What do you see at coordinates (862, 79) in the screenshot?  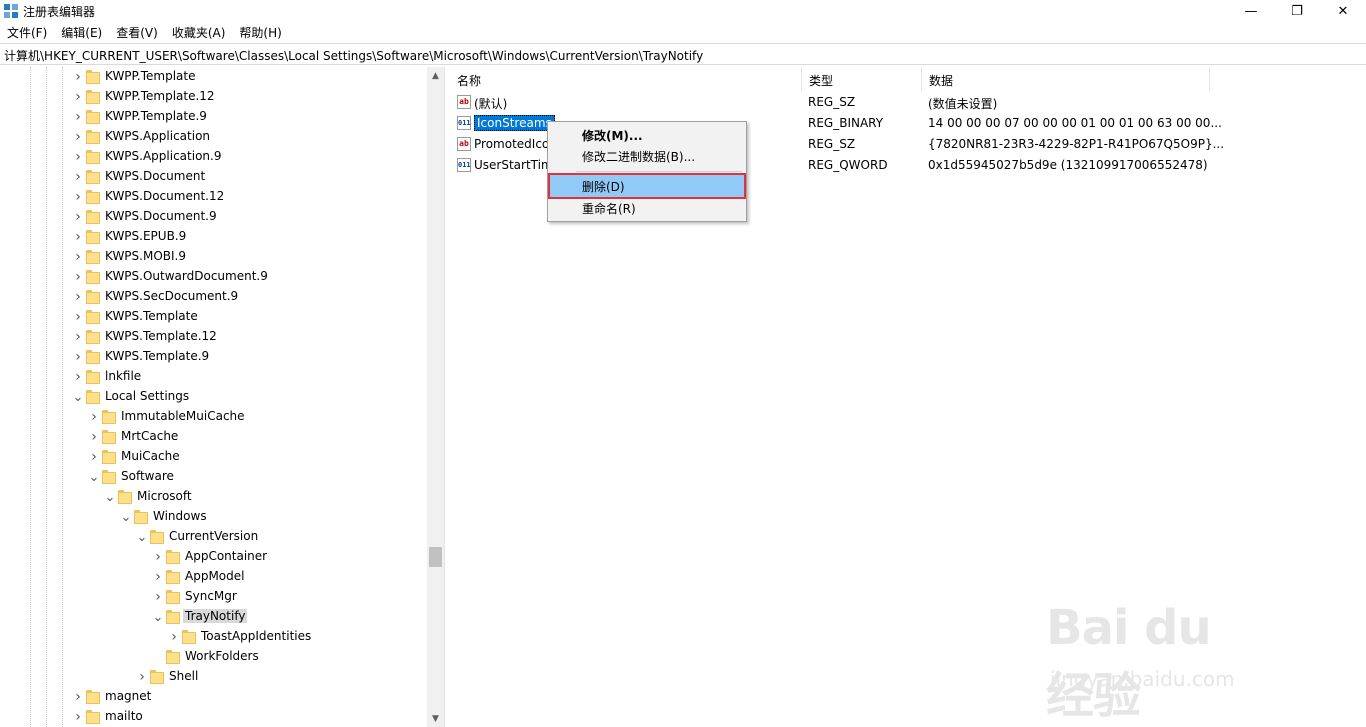 I see `column-header-type: 类型` at bounding box center [862, 79].